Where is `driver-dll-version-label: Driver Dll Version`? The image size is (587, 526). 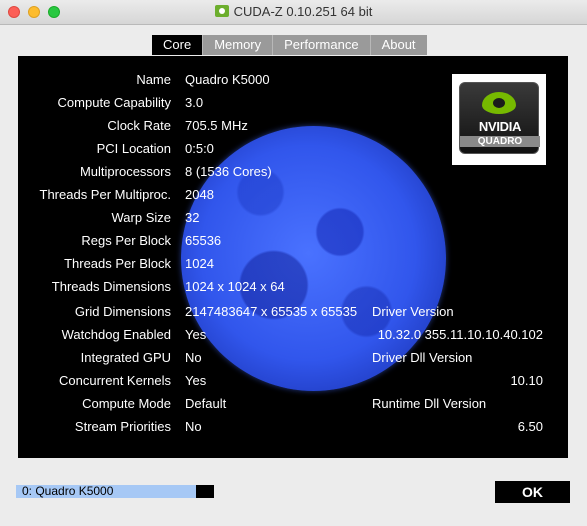 driver-dll-version-label: Driver Dll Version is located at coordinates (422, 357).